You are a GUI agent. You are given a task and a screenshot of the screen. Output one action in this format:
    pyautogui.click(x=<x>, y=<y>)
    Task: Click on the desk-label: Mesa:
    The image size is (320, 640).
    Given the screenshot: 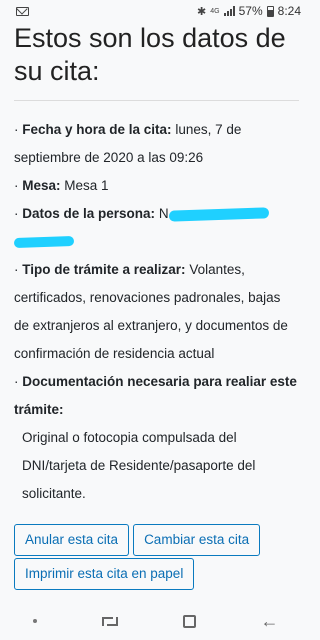 What is the action you would take?
    pyautogui.click(x=41, y=185)
    